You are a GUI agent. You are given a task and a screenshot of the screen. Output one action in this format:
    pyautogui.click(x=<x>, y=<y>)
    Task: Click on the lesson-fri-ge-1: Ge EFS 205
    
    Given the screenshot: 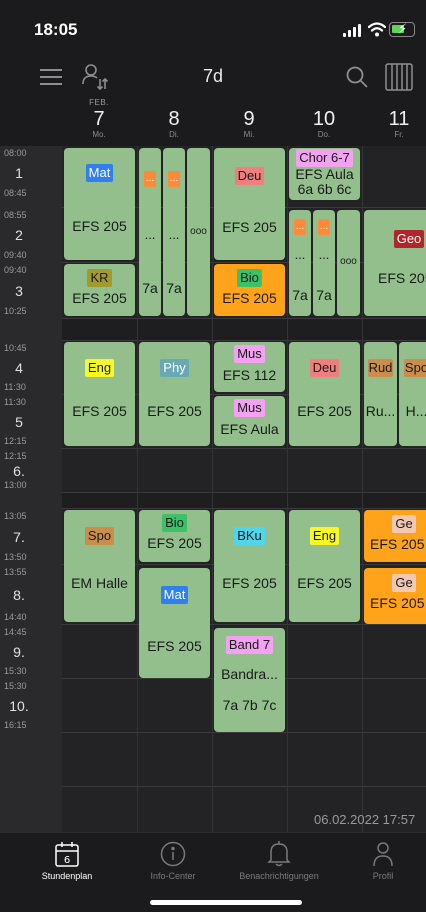 What is the action you would take?
    pyautogui.click(x=395, y=536)
    